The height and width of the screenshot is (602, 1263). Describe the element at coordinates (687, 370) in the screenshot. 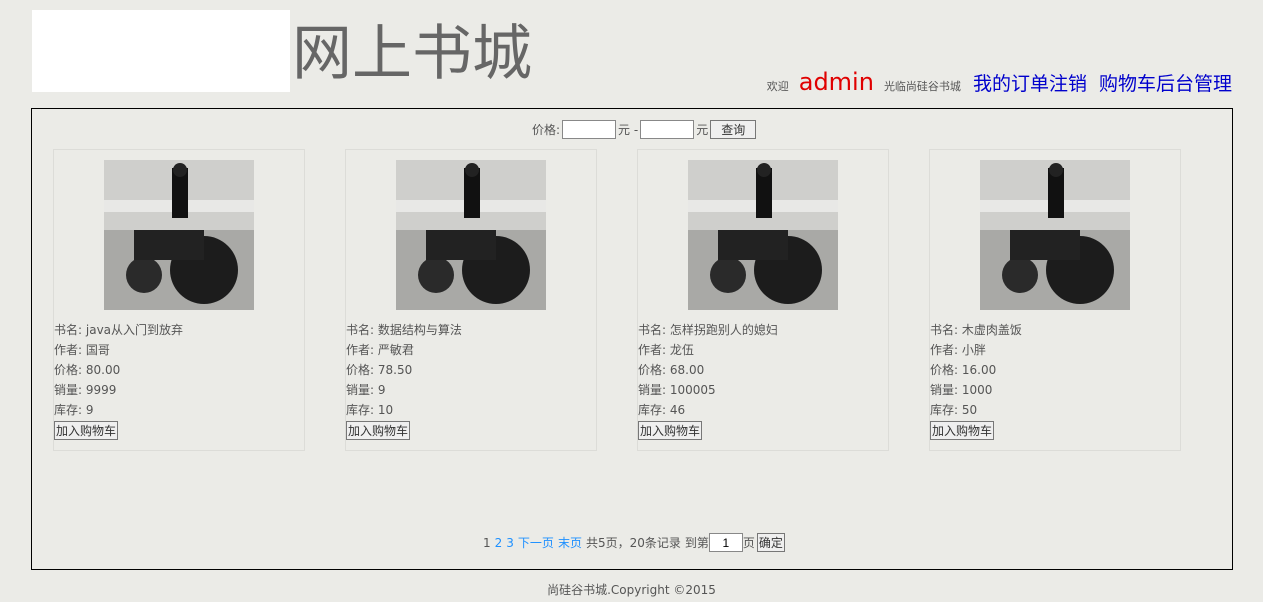

I see `book-price: 68.00` at that location.